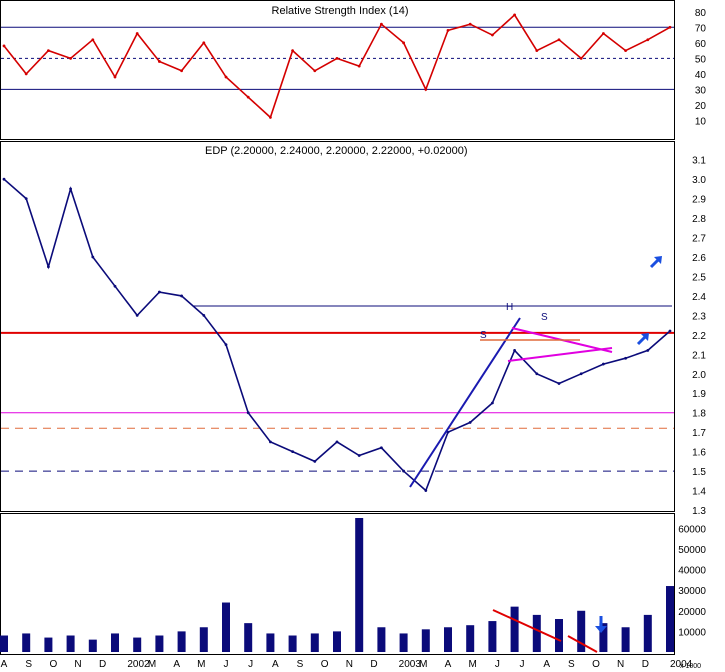 The width and height of the screenshot is (725, 672). I want to click on price-y-tick-label: 2.7, so click(699, 239).